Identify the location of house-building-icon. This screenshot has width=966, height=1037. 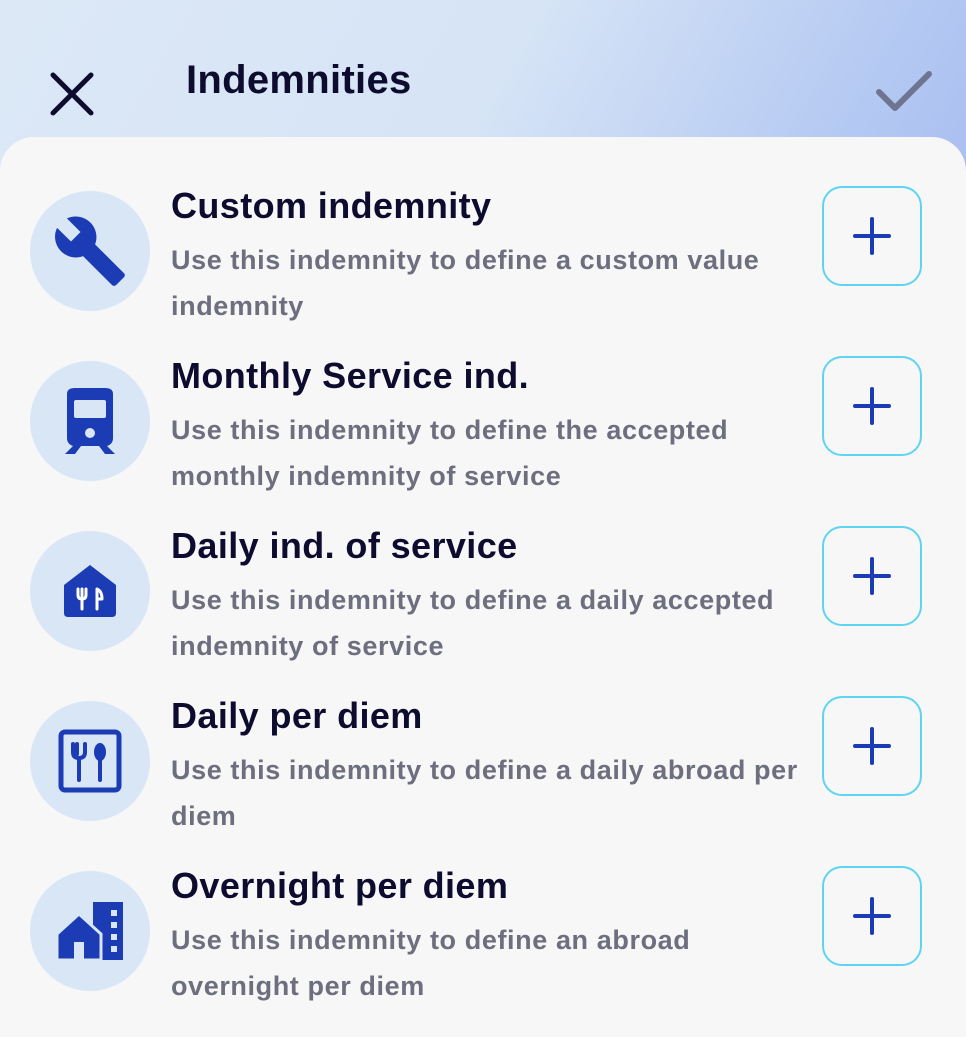
(89, 932).